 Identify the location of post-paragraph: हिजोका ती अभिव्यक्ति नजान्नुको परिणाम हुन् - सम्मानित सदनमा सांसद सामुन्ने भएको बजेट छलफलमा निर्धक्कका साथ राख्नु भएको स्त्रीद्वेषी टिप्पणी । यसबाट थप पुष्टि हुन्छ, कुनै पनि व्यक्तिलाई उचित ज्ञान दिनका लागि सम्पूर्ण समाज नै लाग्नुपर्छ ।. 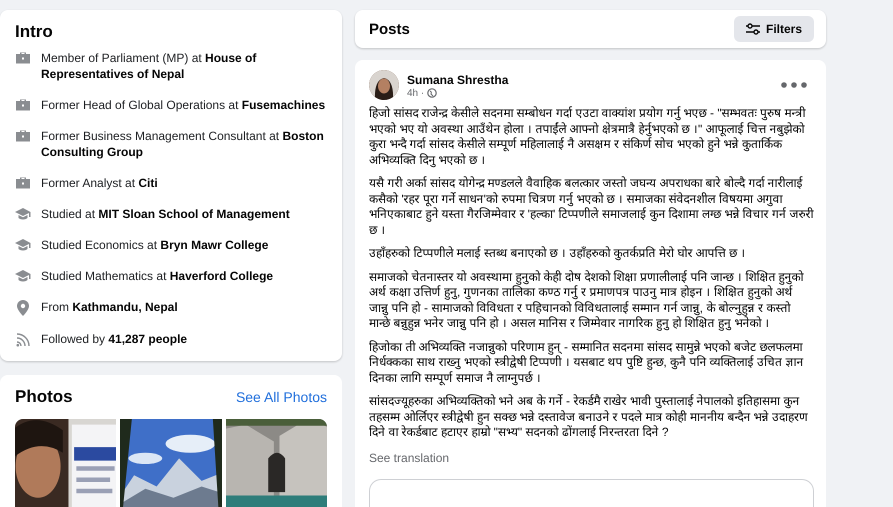
(586, 363).